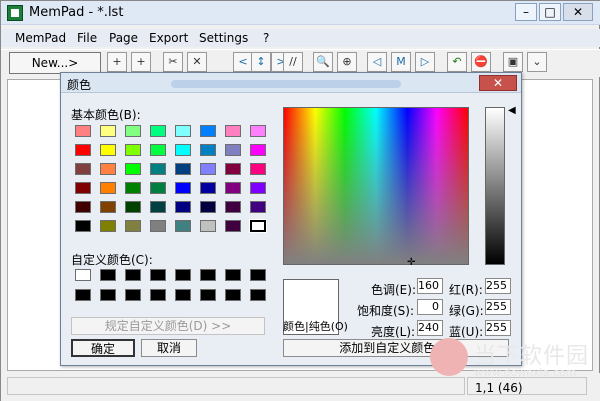 This screenshot has height=401, width=600. Describe the element at coordinates (430, 286) in the screenshot. I see `hue-field: 160` at that location.